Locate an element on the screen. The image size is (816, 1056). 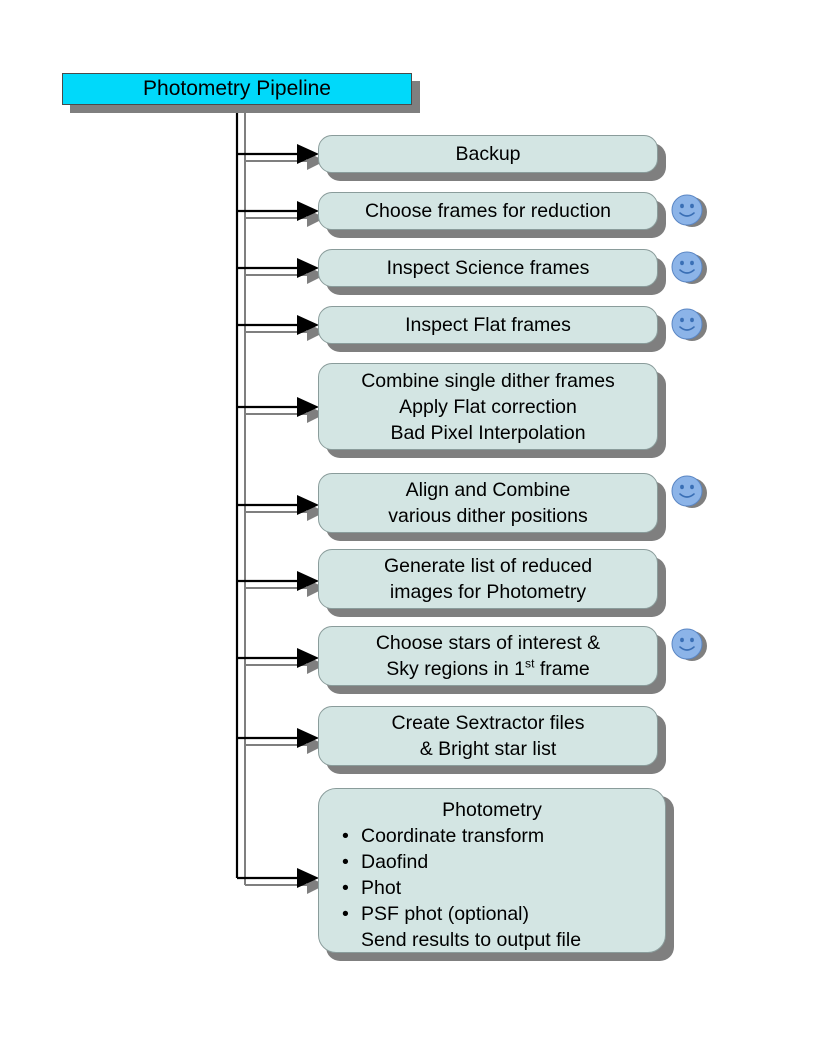
list-item-label: Coordinate transform is located at coordinates (453, 836).